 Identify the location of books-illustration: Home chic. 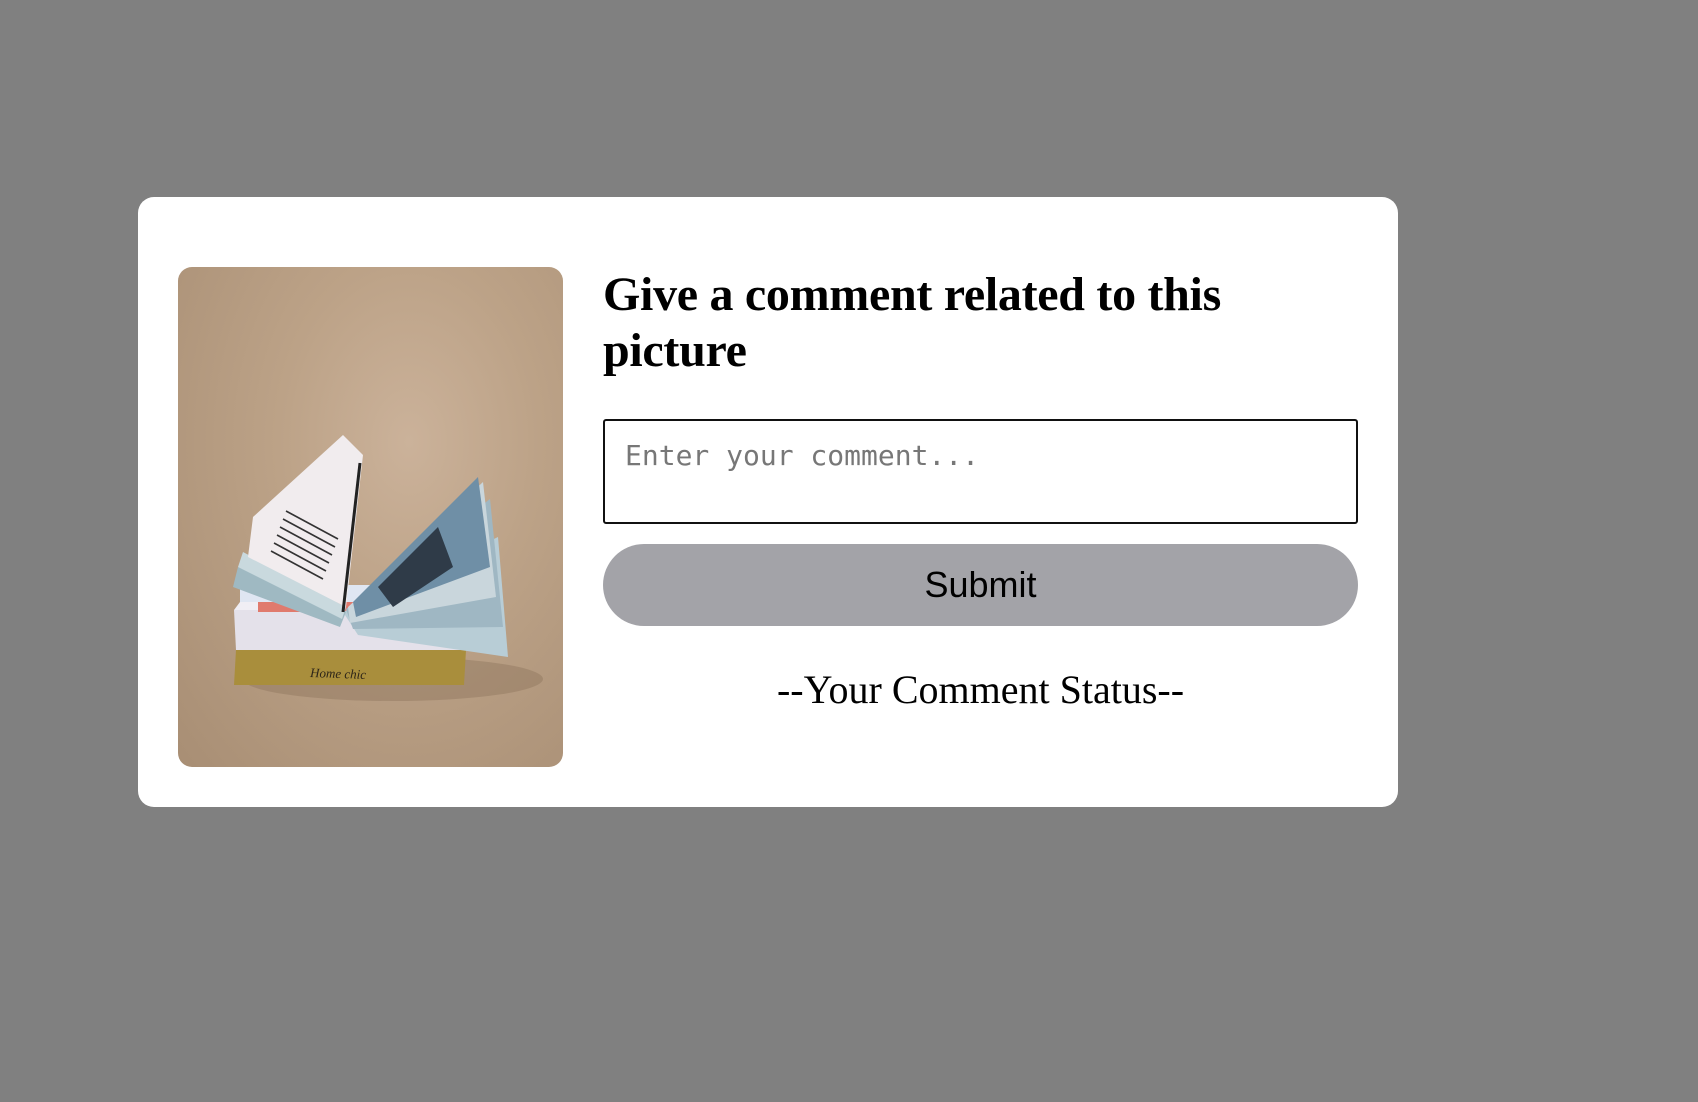
(388, 568).